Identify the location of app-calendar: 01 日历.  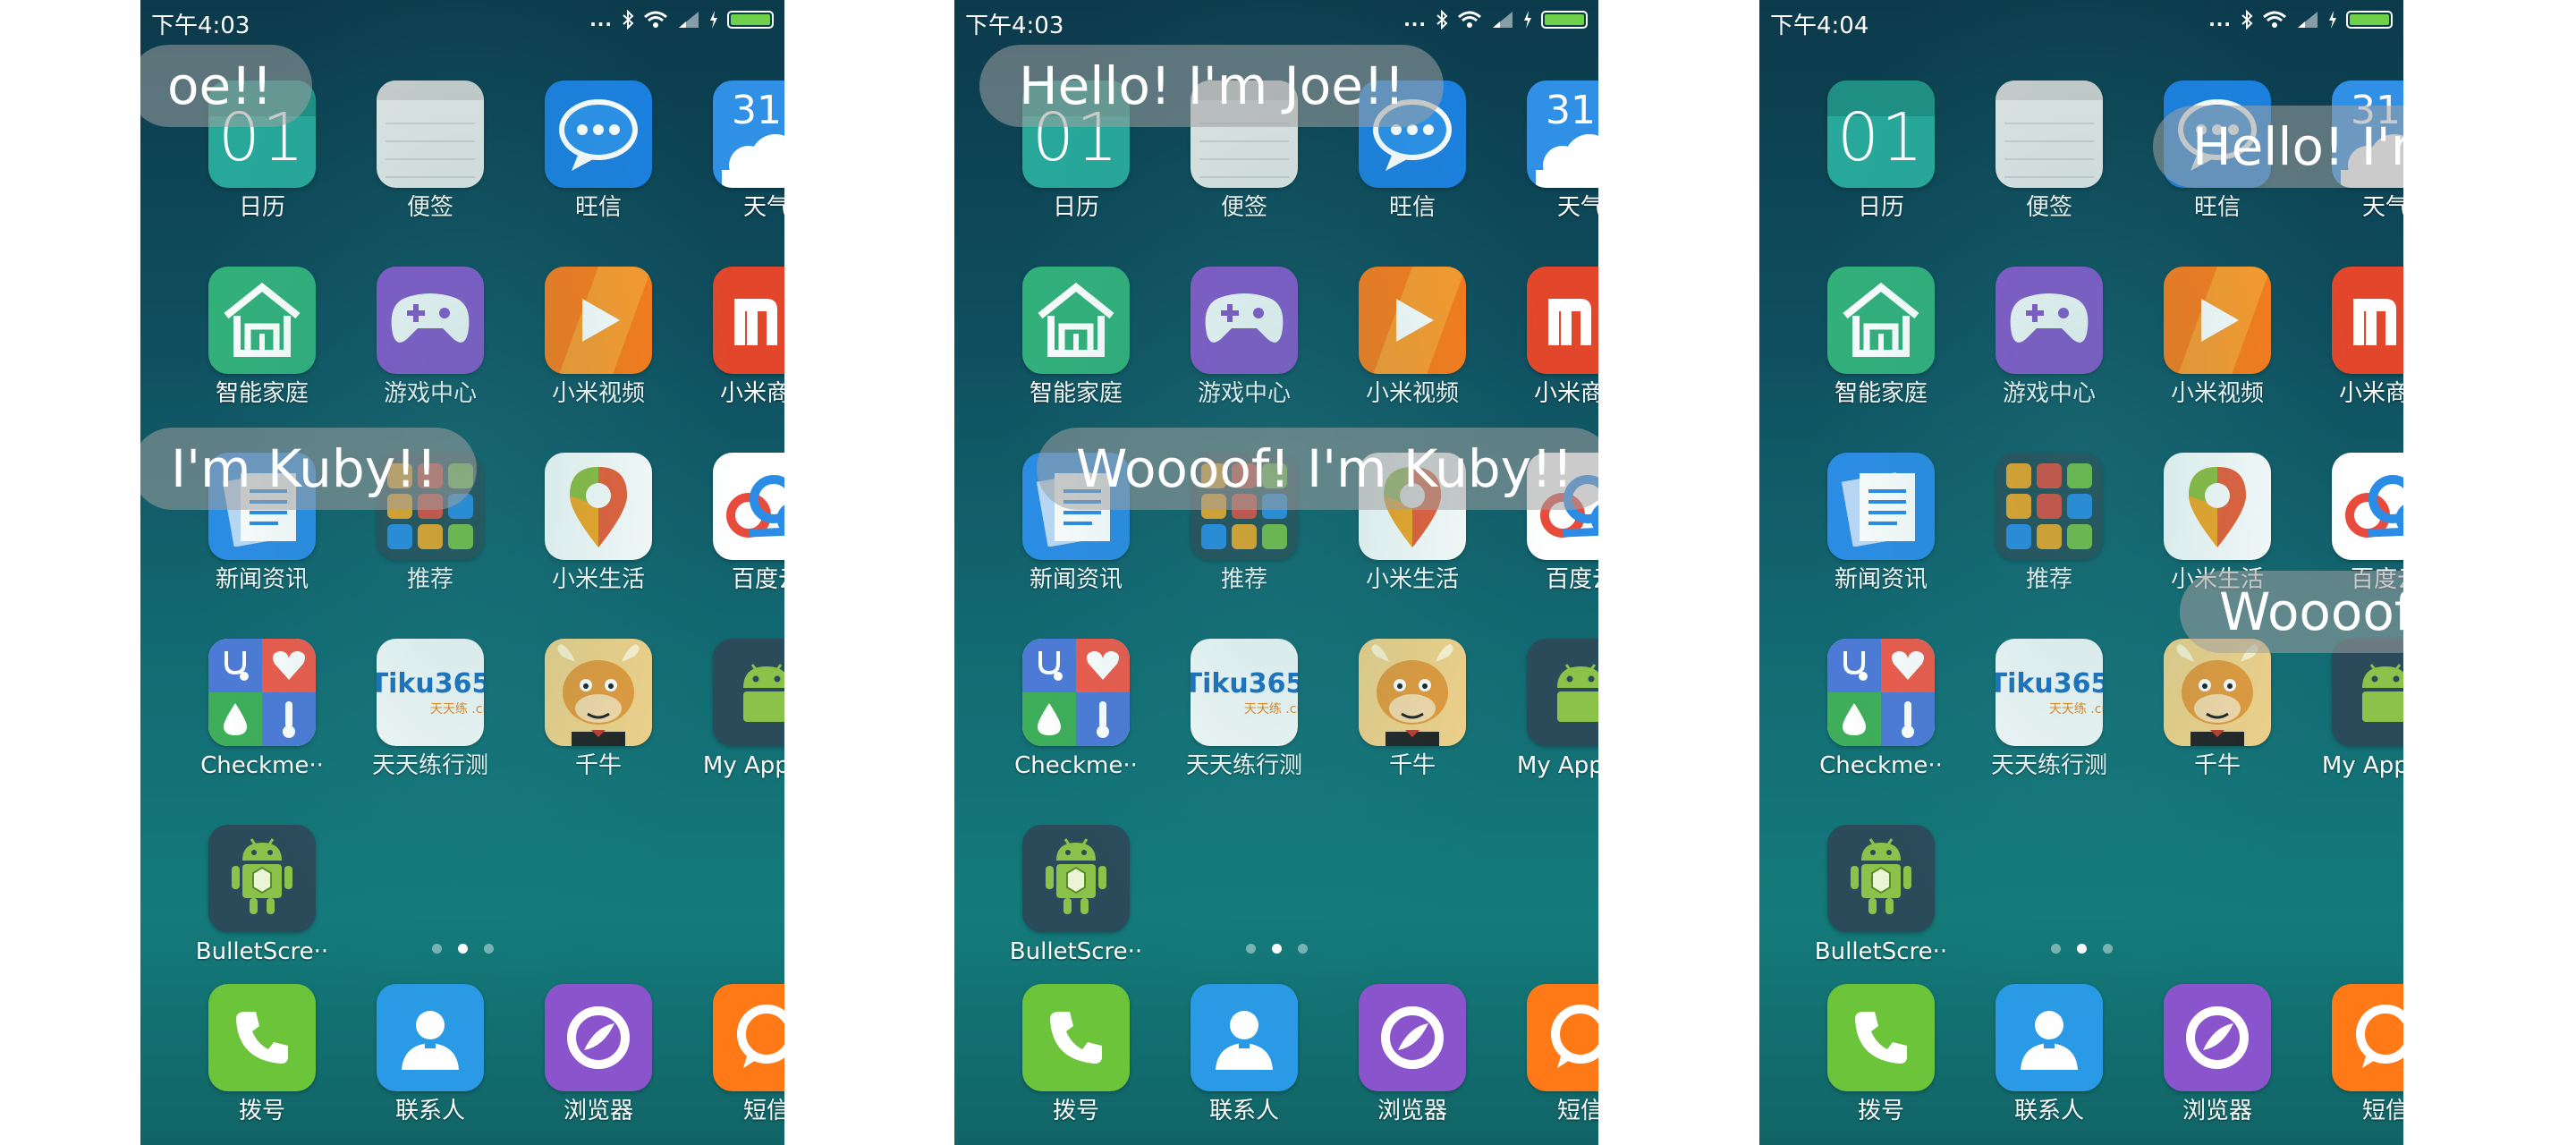
(1881, 151).